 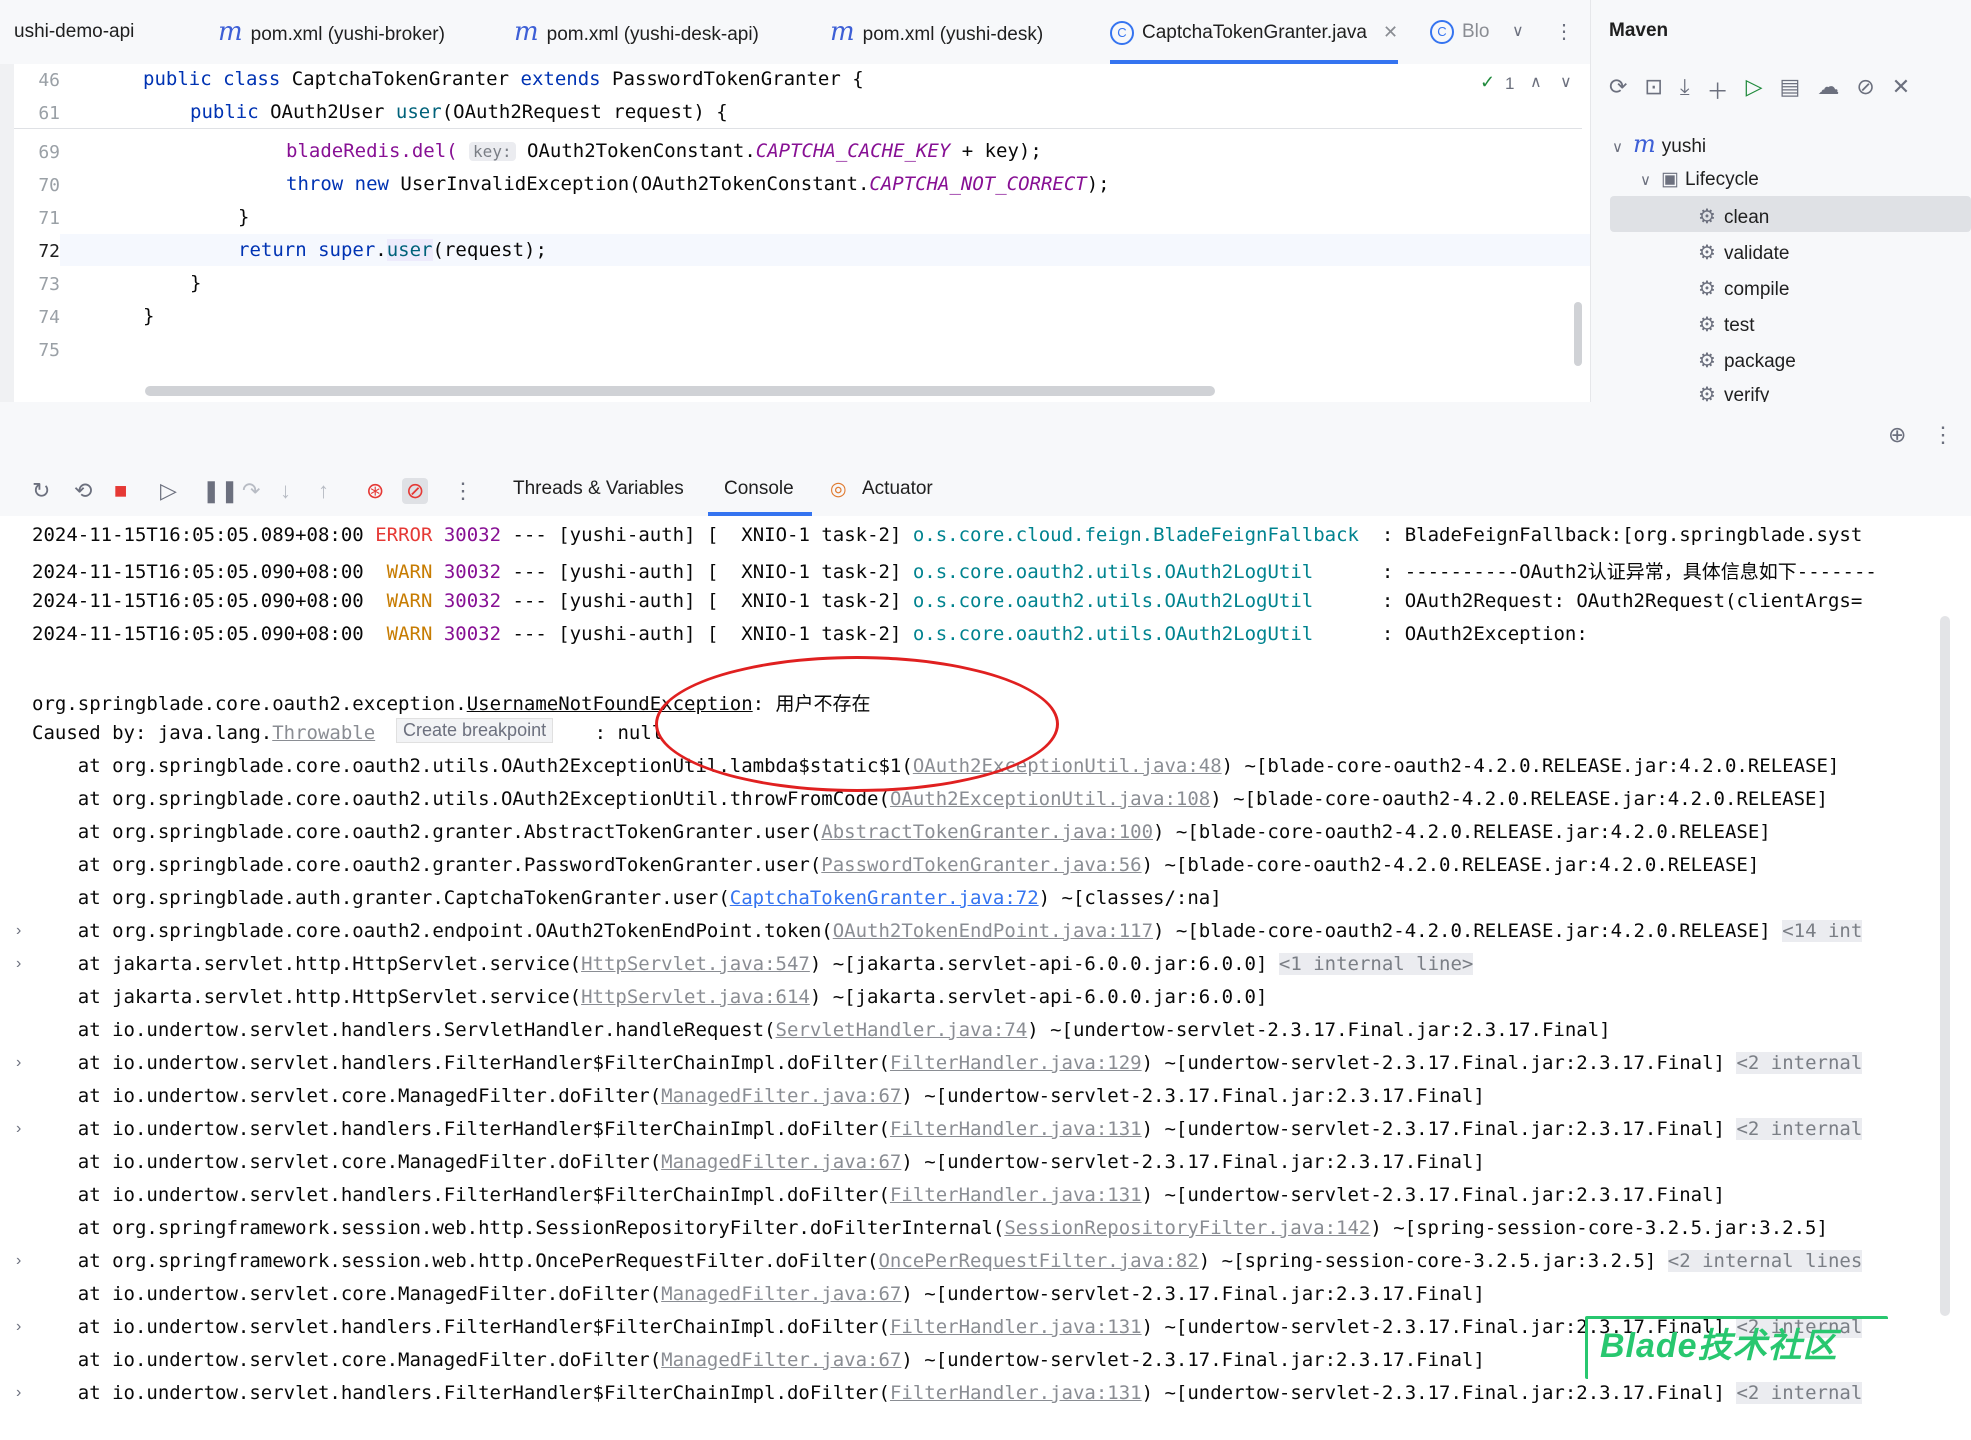 I want to click on internal-lines-badge: <2 internal, so click(x=1799, y=1393).